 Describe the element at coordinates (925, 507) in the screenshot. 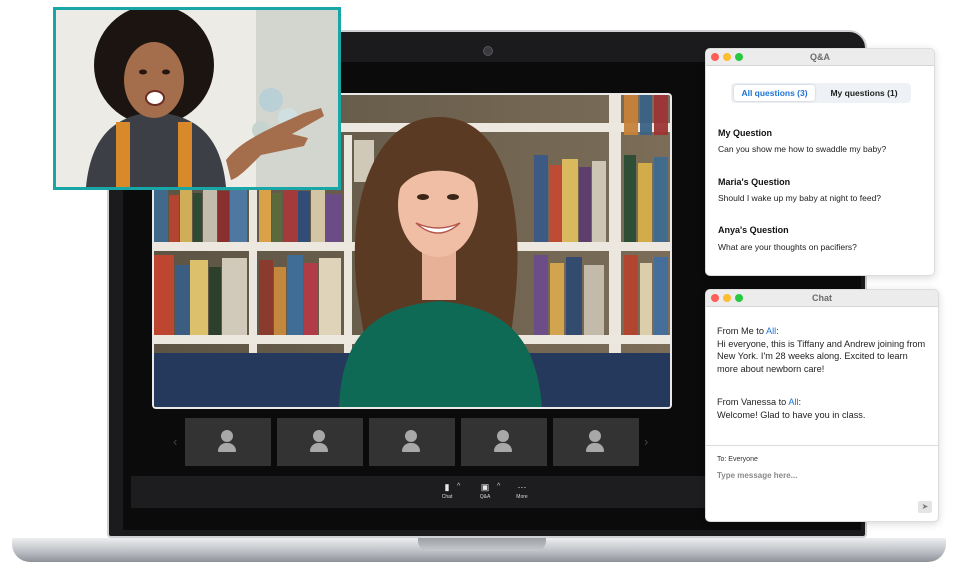

I see `send-icon: ➤` at that location.